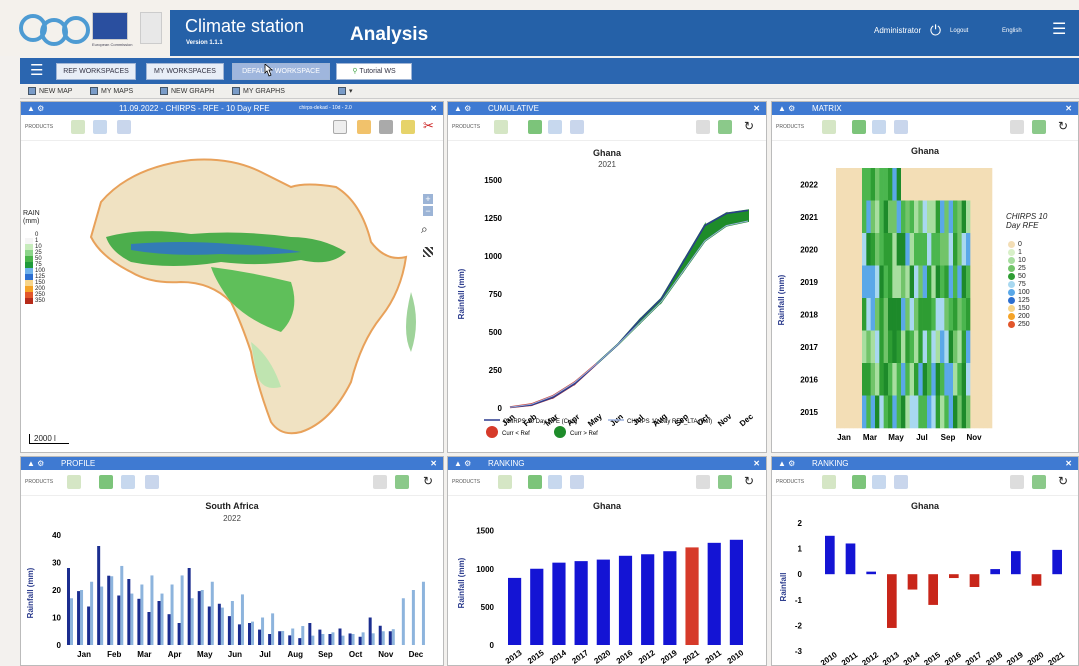  Describe the element at coordinates (1012, 31) in the screenshot. I see `language-select: English` at that location.